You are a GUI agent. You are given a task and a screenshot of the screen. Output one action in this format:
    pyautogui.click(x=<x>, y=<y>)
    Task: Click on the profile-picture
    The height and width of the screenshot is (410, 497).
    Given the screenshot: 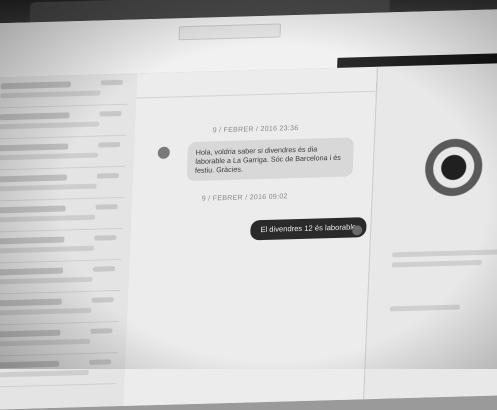 What is the action you would take?
    pyautogui.click(x=453, y=170)
    